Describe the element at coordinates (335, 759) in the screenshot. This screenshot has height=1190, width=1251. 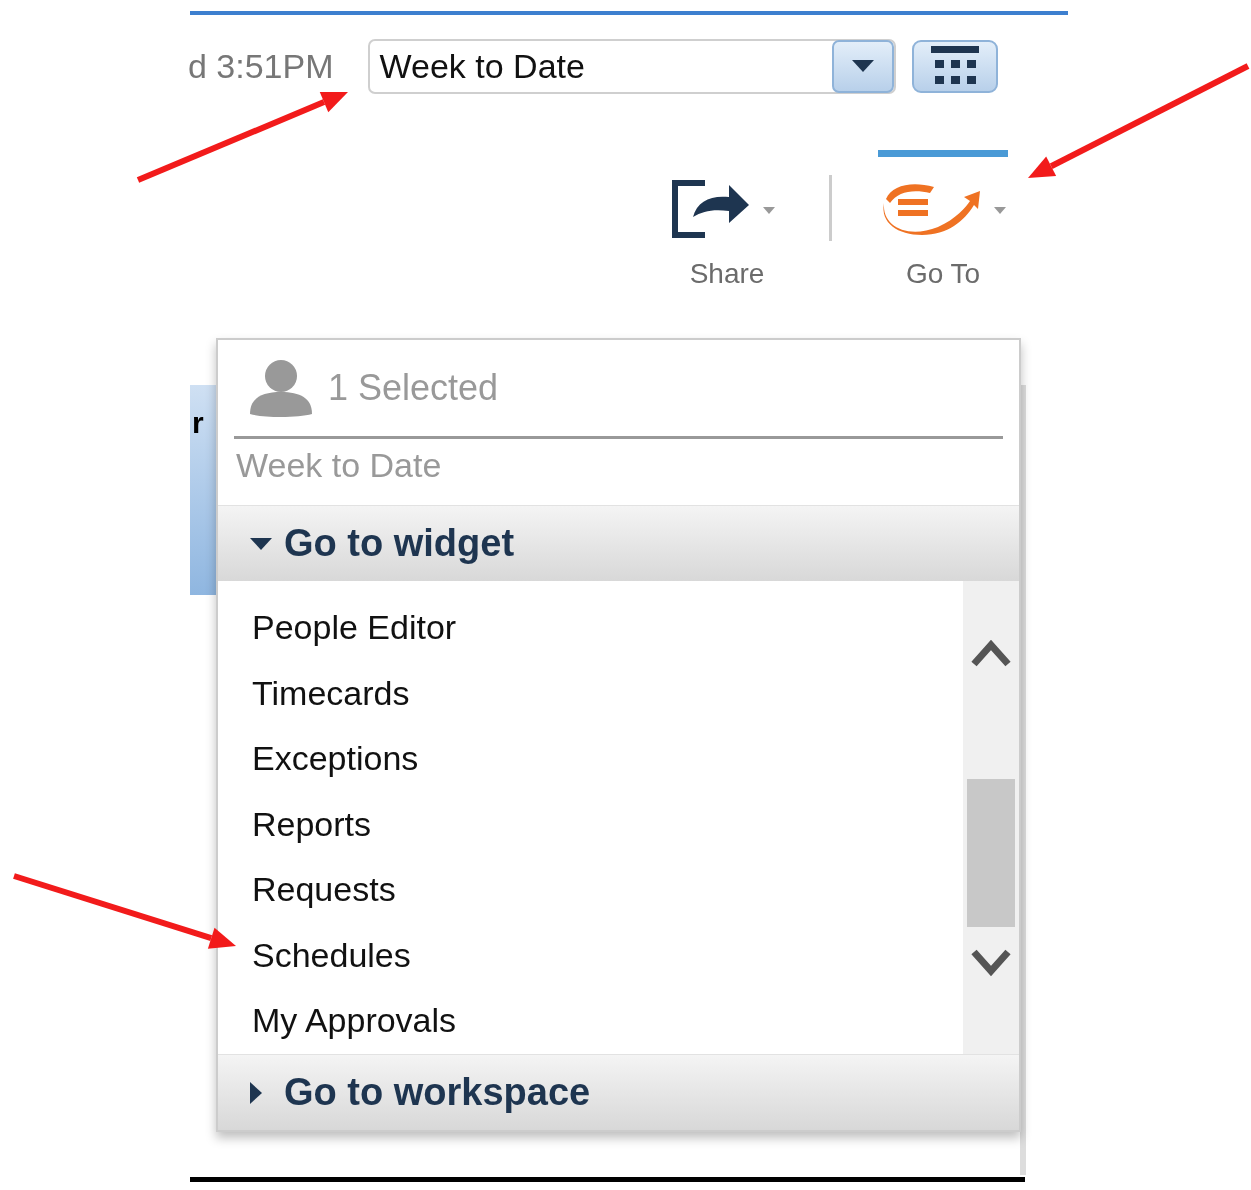
I see `menu-item: Exceptions` at that location.